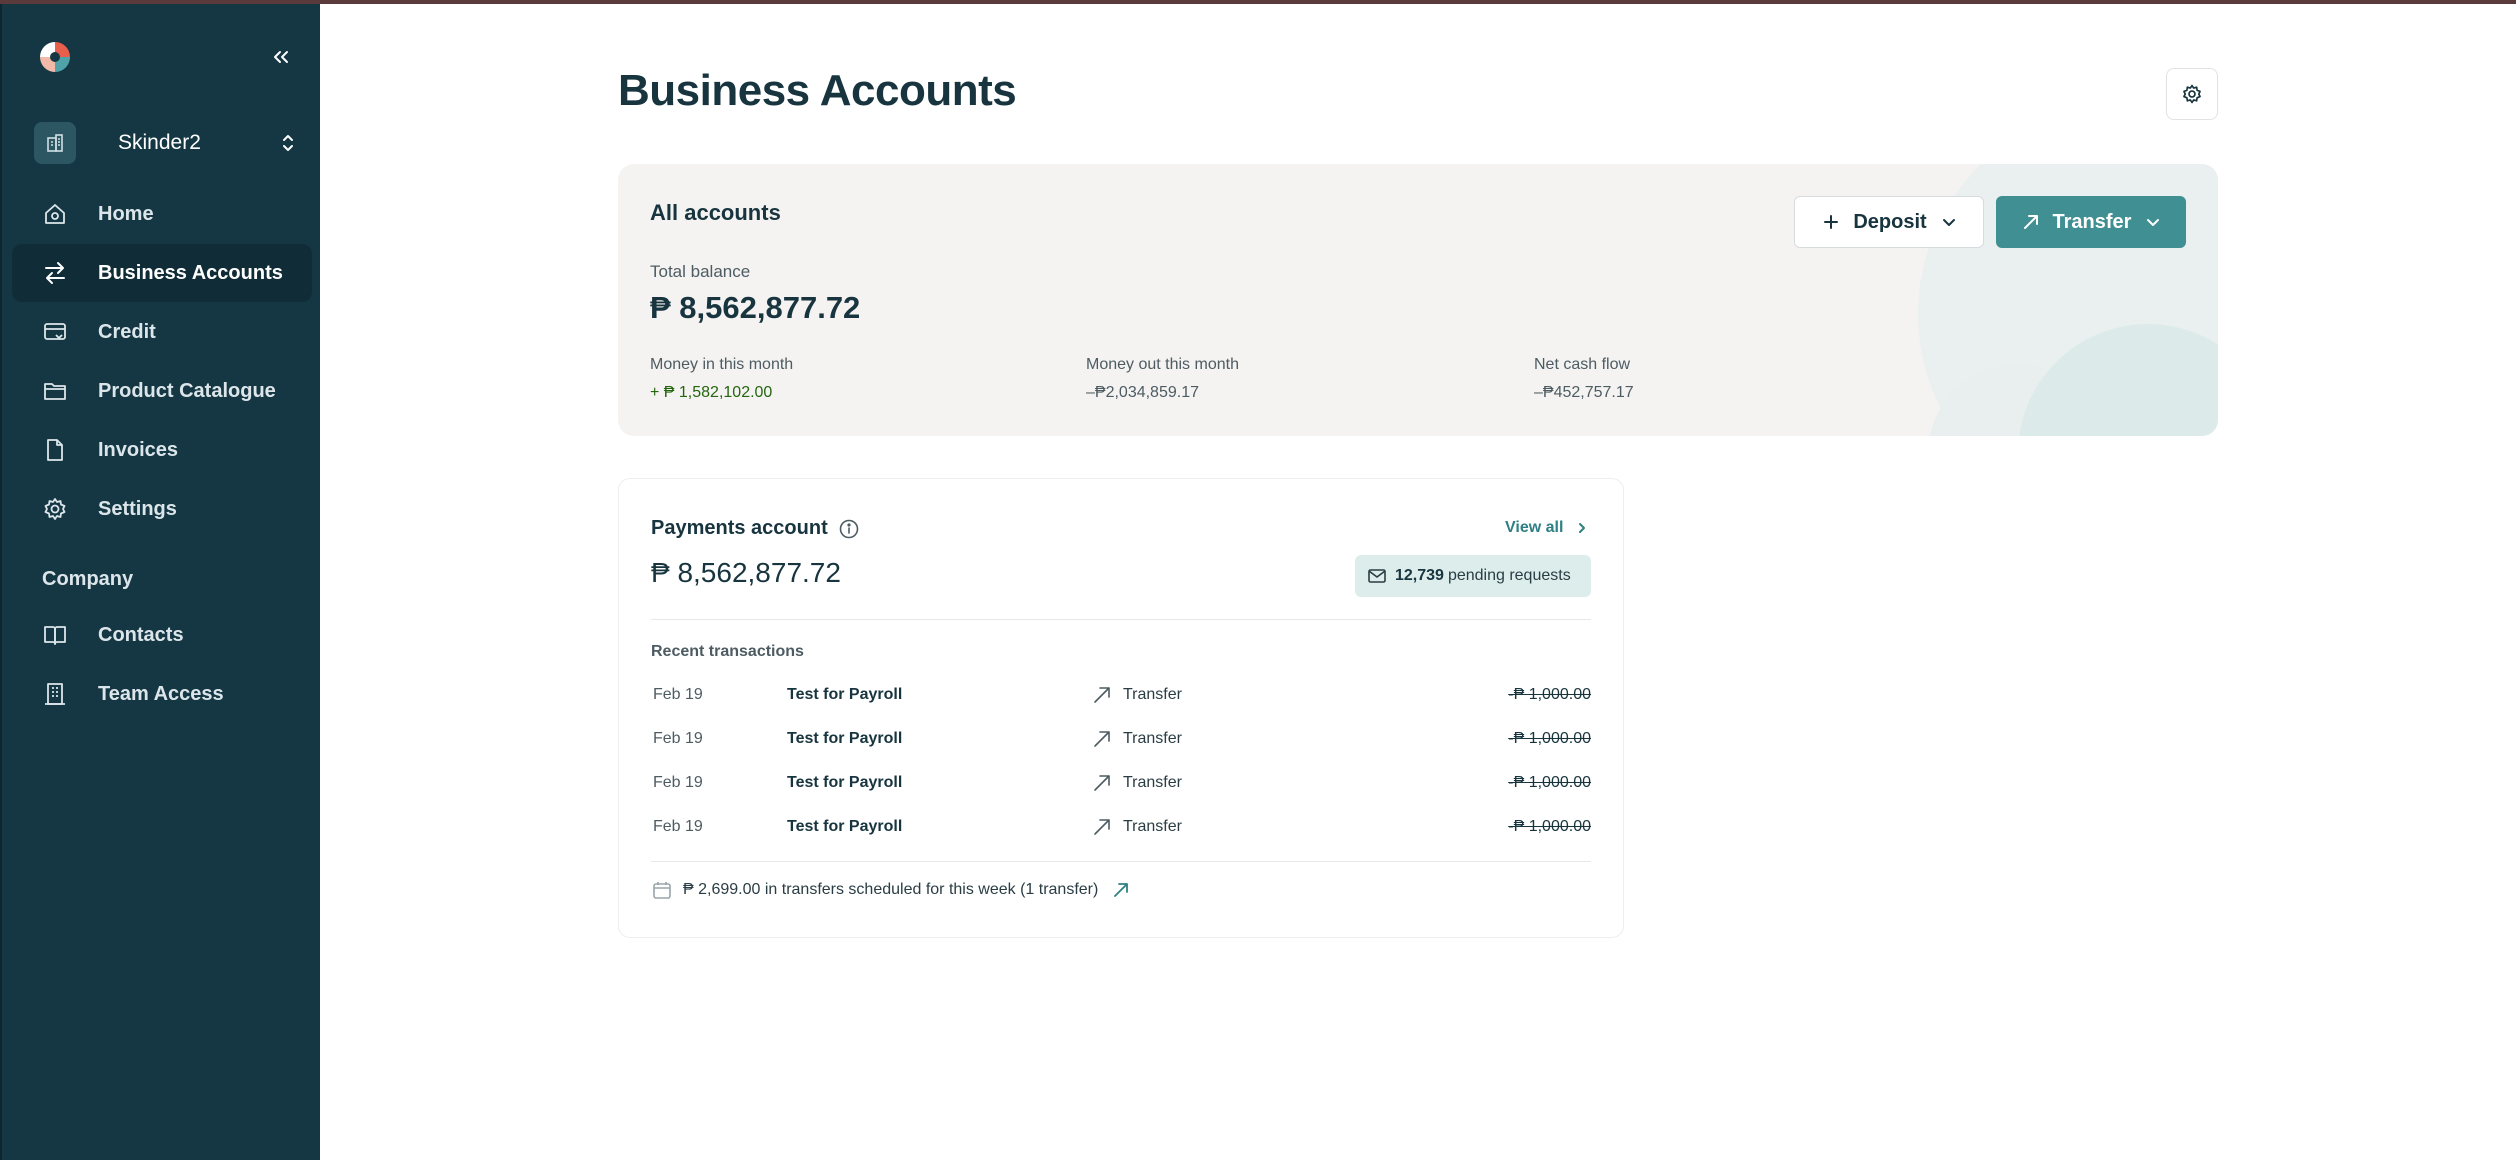  I want to click on company-section-label: Company, so click(88, 579).